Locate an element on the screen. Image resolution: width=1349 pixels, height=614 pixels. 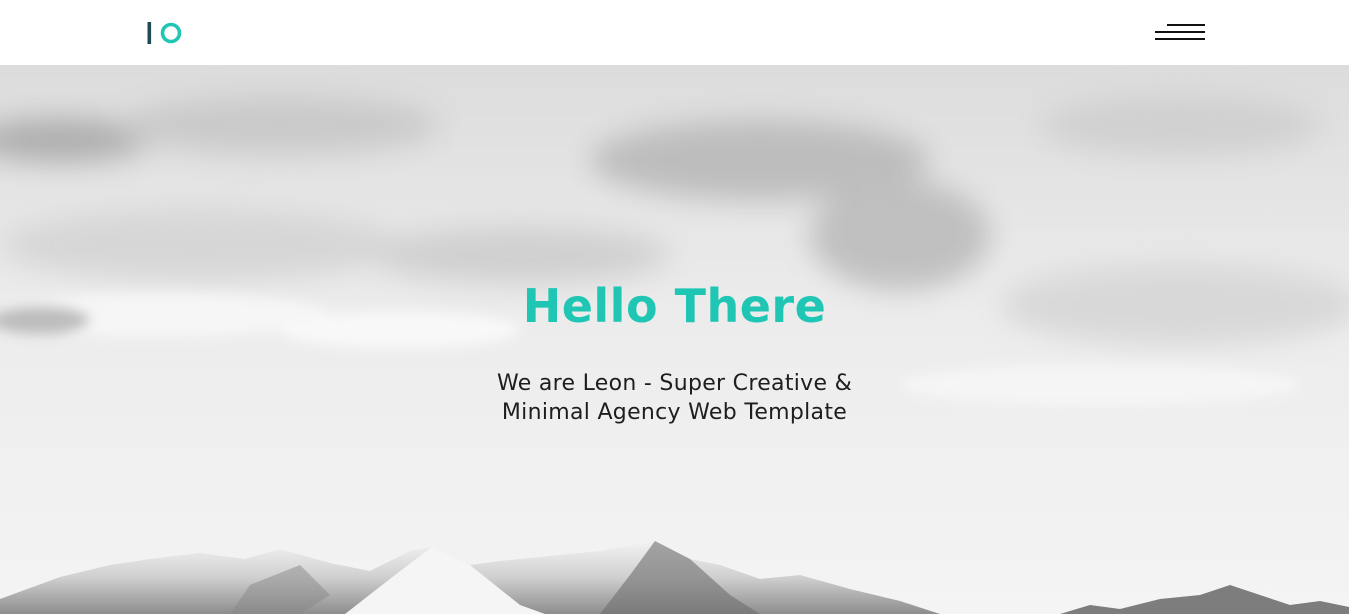
menu-button is located at coordinates (1180, 33).